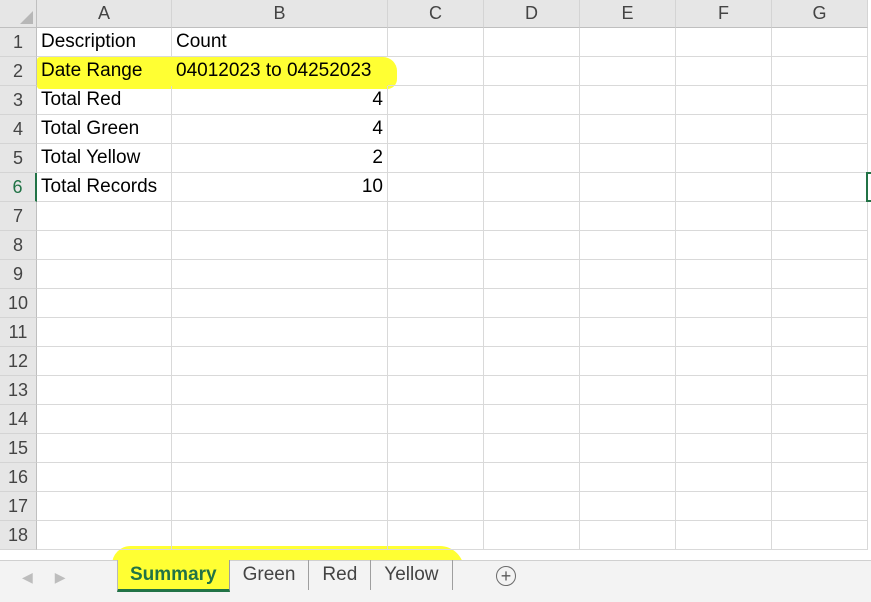 Image resolution: width=871 pixels, height=602 pixels. Describe the element at coordinates (820, 42) in the screenshot. I see `cell-g1` at that location.